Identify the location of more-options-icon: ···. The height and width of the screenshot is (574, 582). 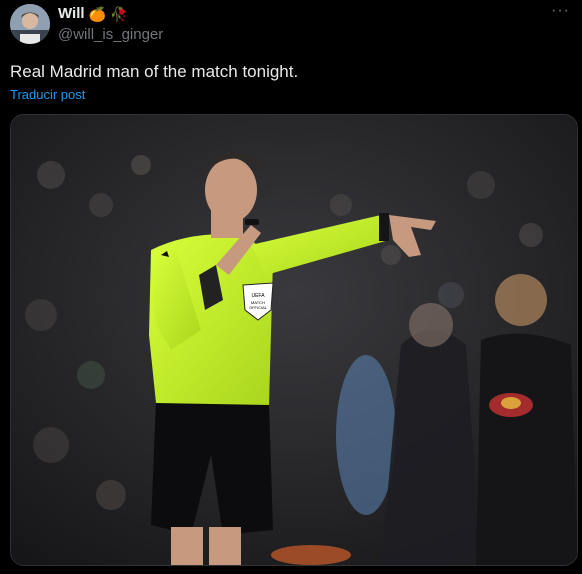
(560, 11).